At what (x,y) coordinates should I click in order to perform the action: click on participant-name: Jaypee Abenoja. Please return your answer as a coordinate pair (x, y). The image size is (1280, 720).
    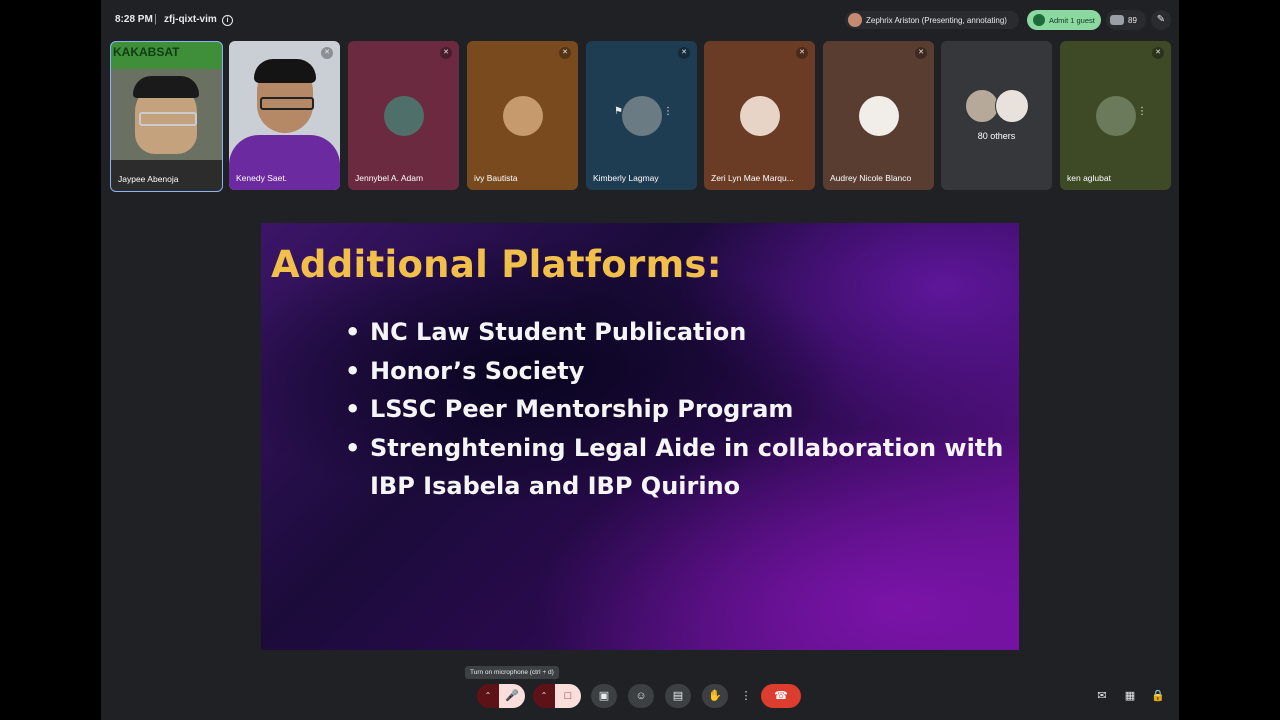
    Looking at the image, I should click on (148, 179).